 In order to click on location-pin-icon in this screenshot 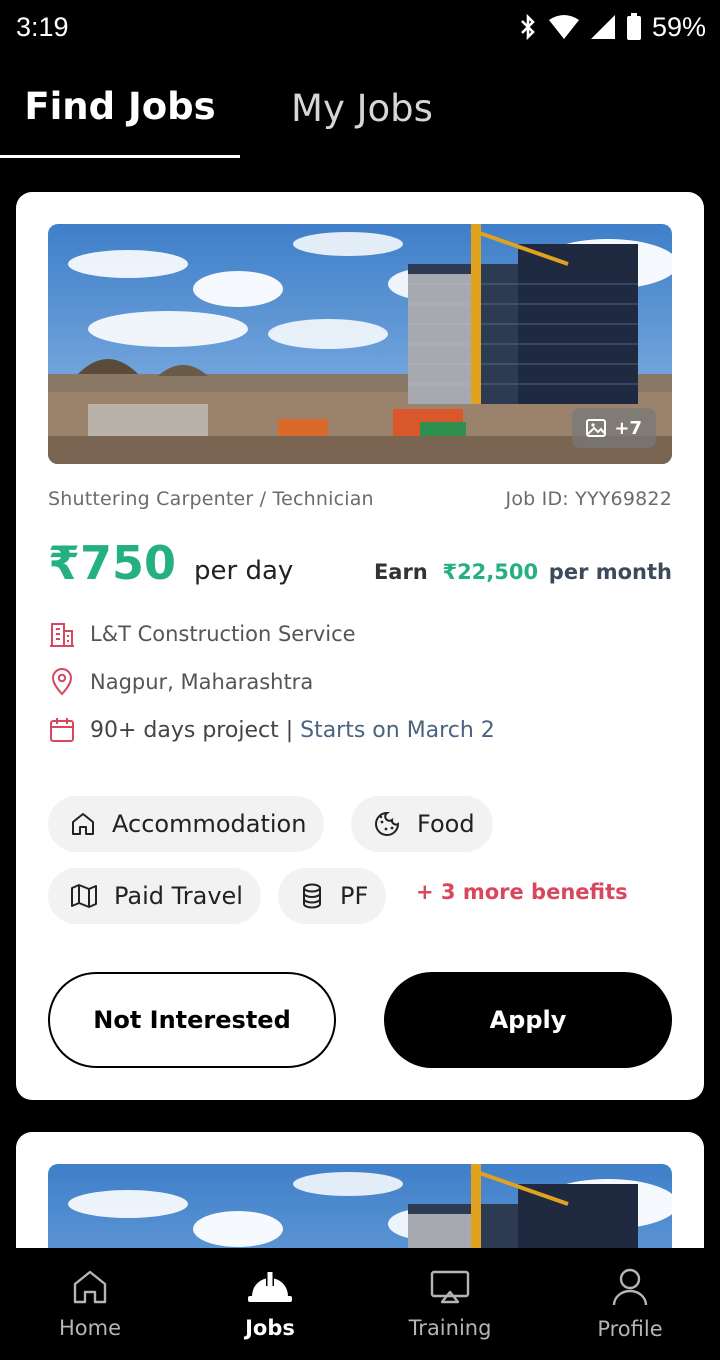, I will do `click(62, 682)`.